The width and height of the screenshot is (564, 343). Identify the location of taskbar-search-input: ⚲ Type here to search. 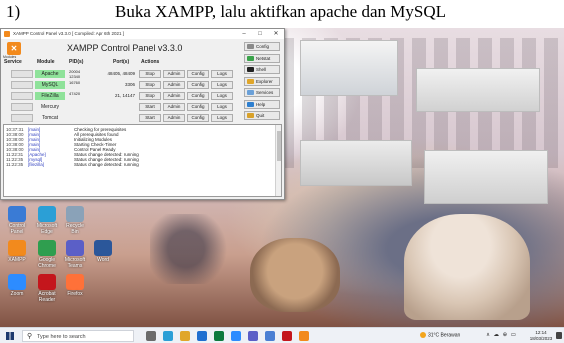
(78, 336).